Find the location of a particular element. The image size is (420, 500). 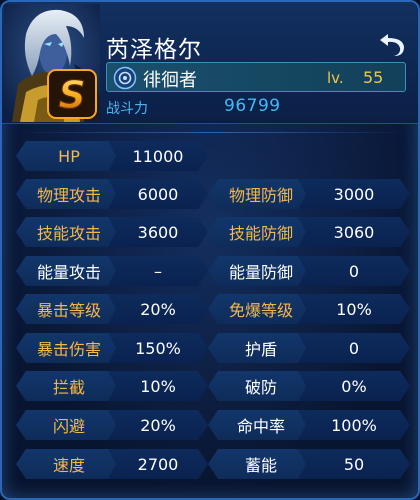

stat-value-crit-rate: 20% is located at coordinates (158, 309).